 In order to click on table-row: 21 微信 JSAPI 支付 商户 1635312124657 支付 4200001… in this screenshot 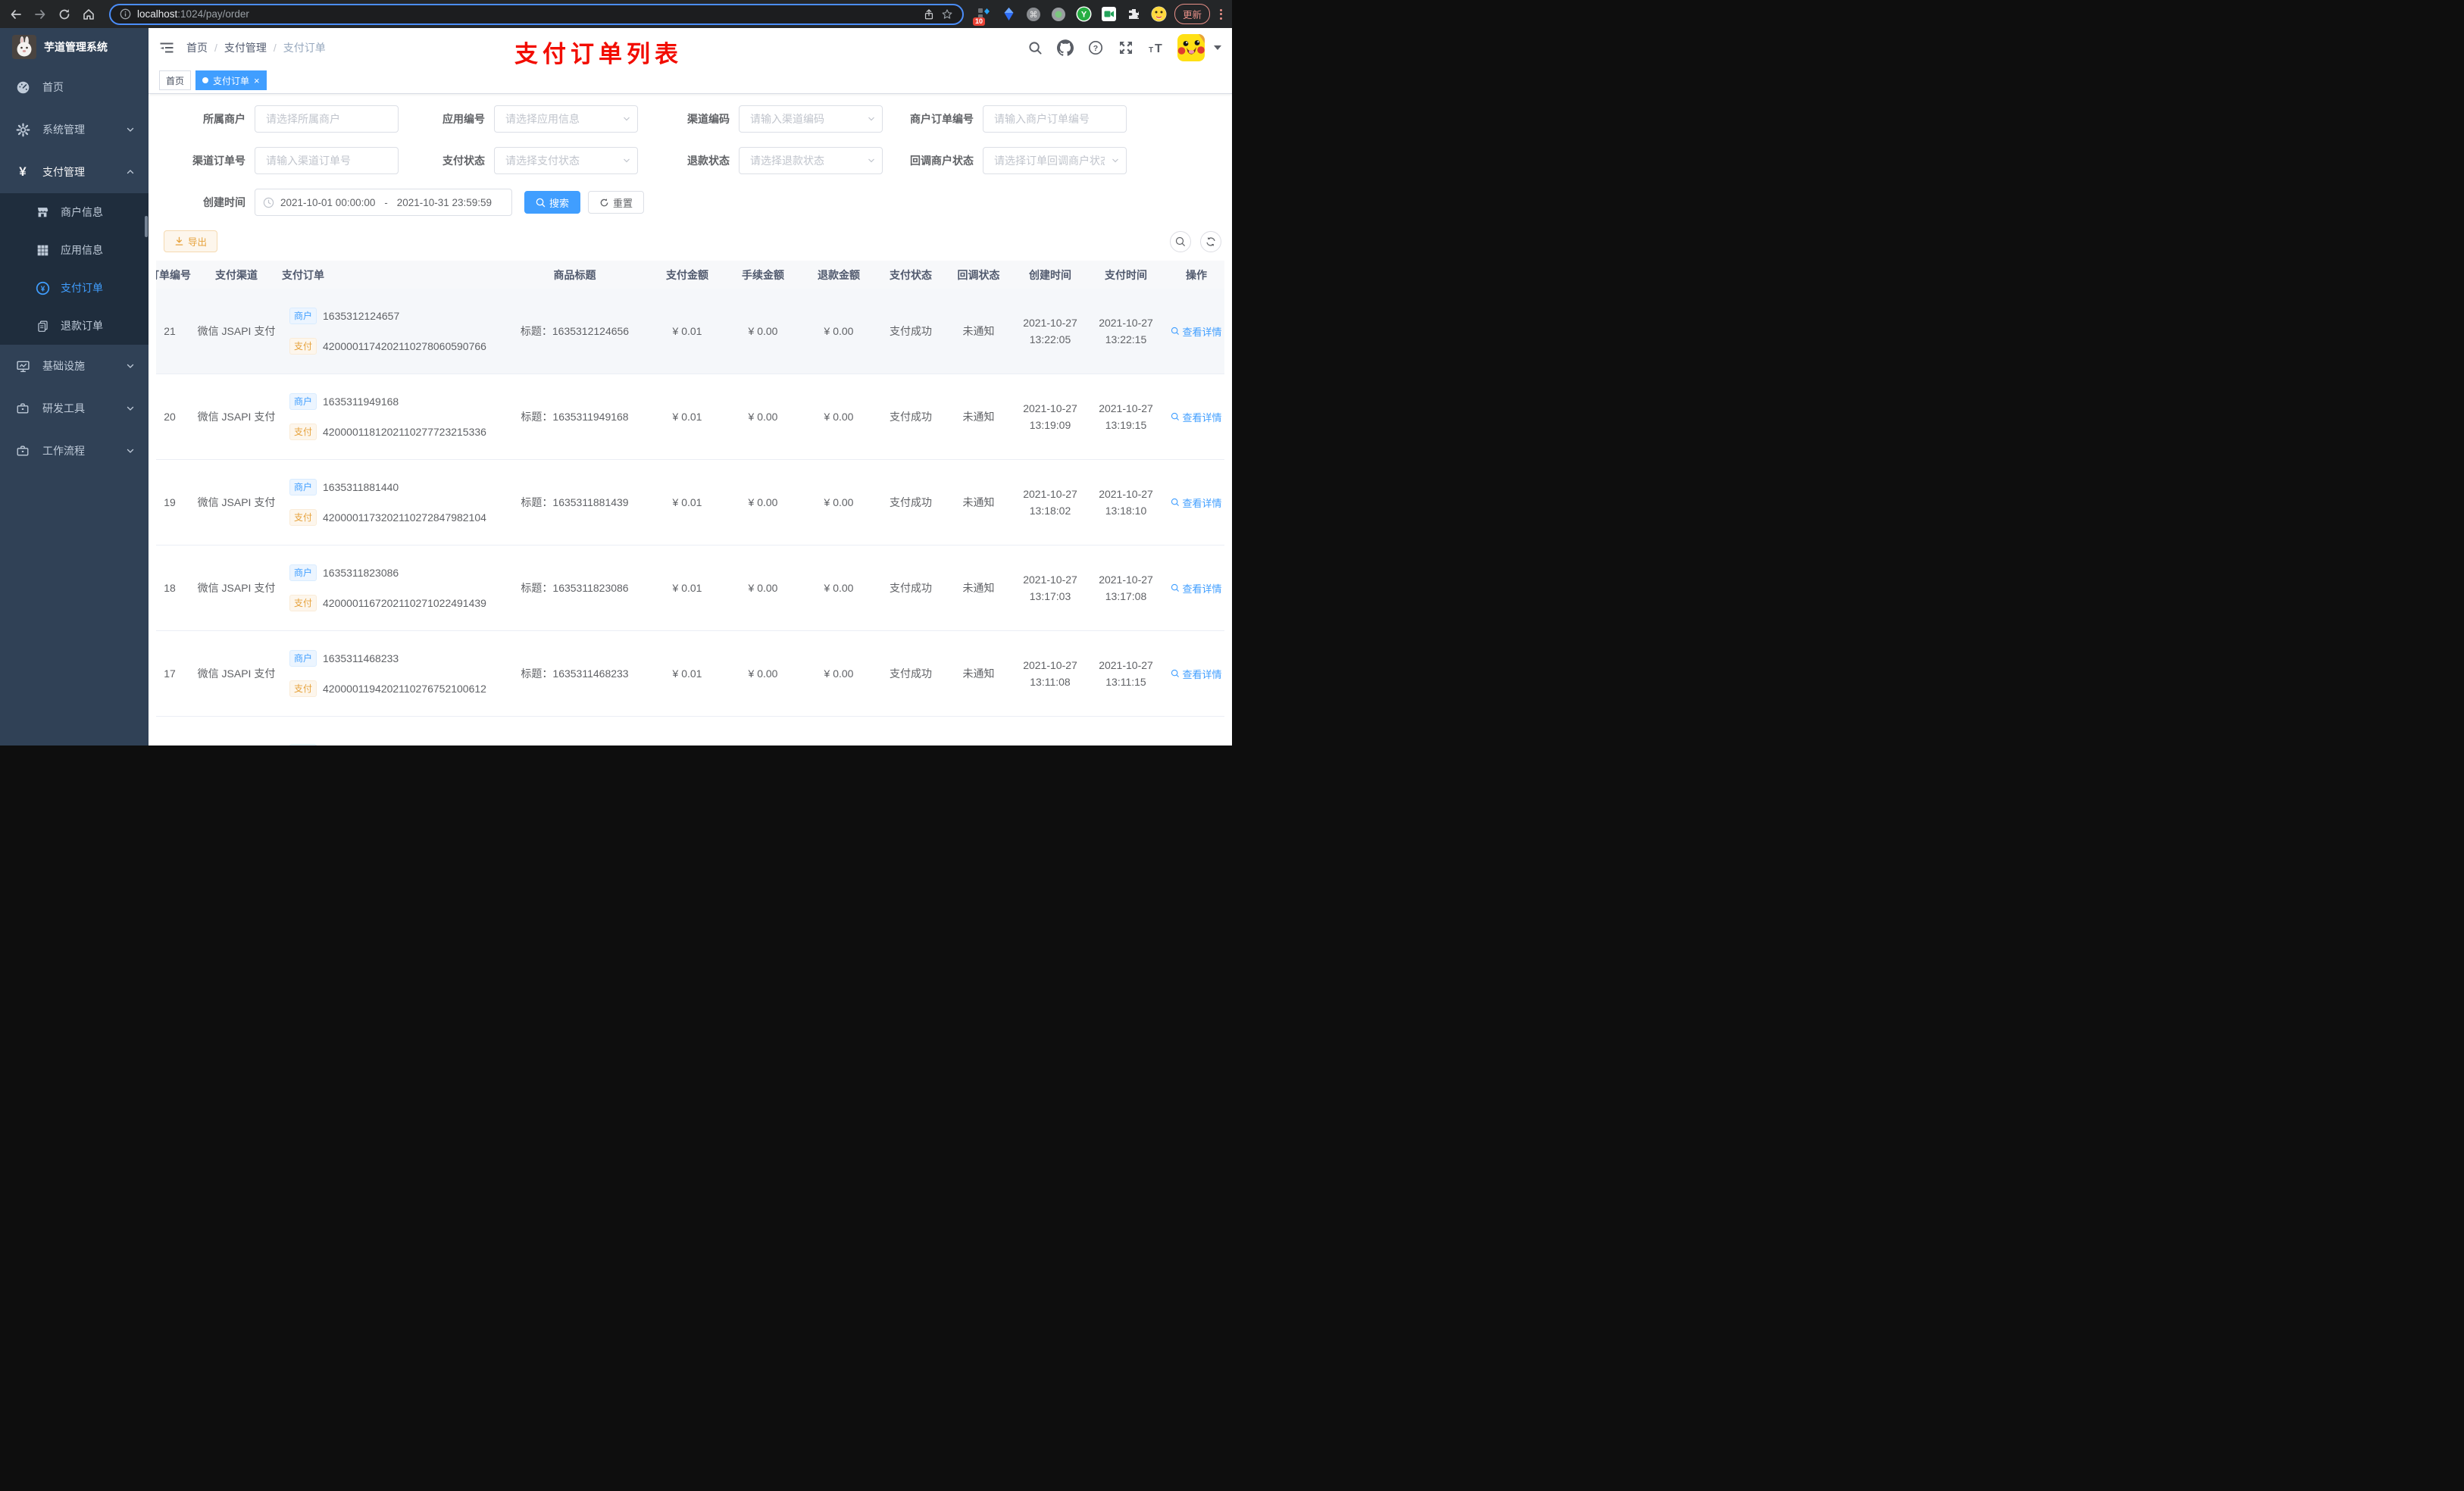, I will do `click(690, 331)`.